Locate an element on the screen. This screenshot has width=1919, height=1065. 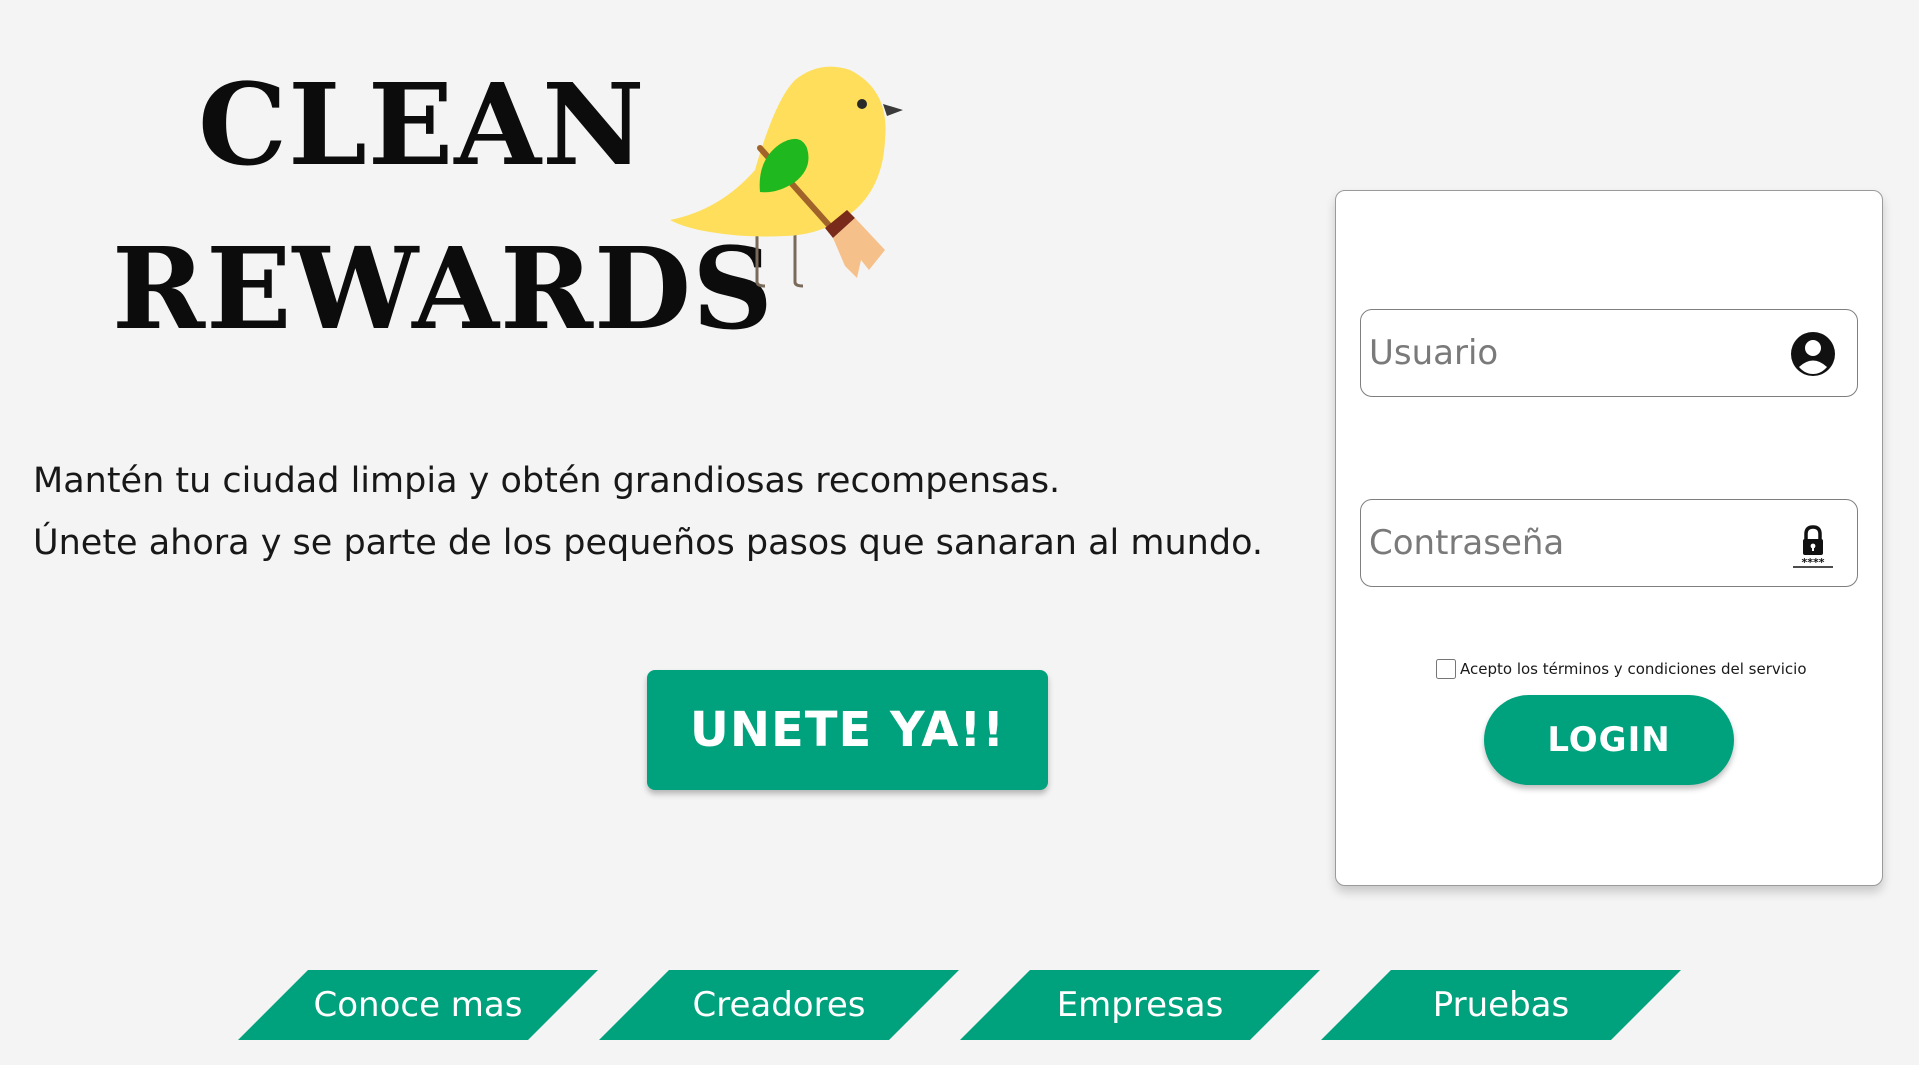
nav-item-label: Empresas is located at coordinates (1140, 1005).